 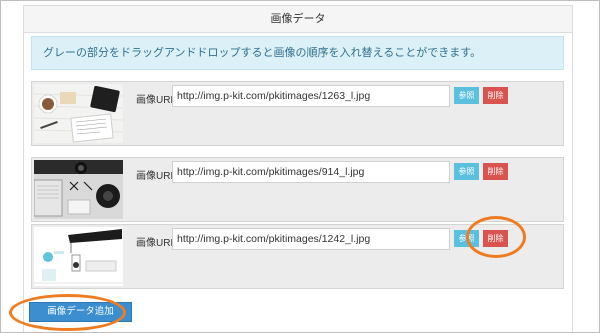 What do you see at coordinates (466, 171) in the screenshot?
I see `browse-button-2: 参照` at bounding box center [466, 171].